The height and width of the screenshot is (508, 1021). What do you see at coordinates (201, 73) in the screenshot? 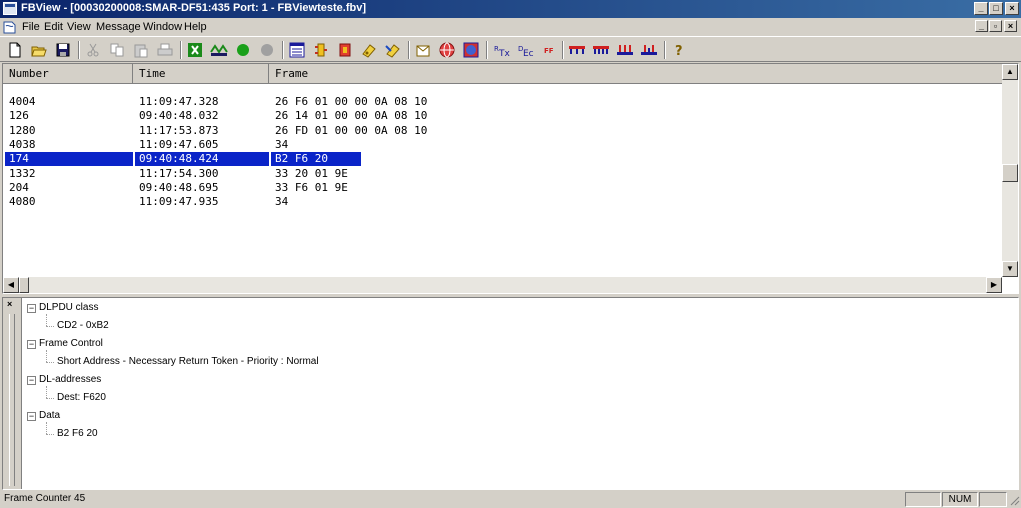
I see `column-header-time: Time` at bounding box center [201, 73].